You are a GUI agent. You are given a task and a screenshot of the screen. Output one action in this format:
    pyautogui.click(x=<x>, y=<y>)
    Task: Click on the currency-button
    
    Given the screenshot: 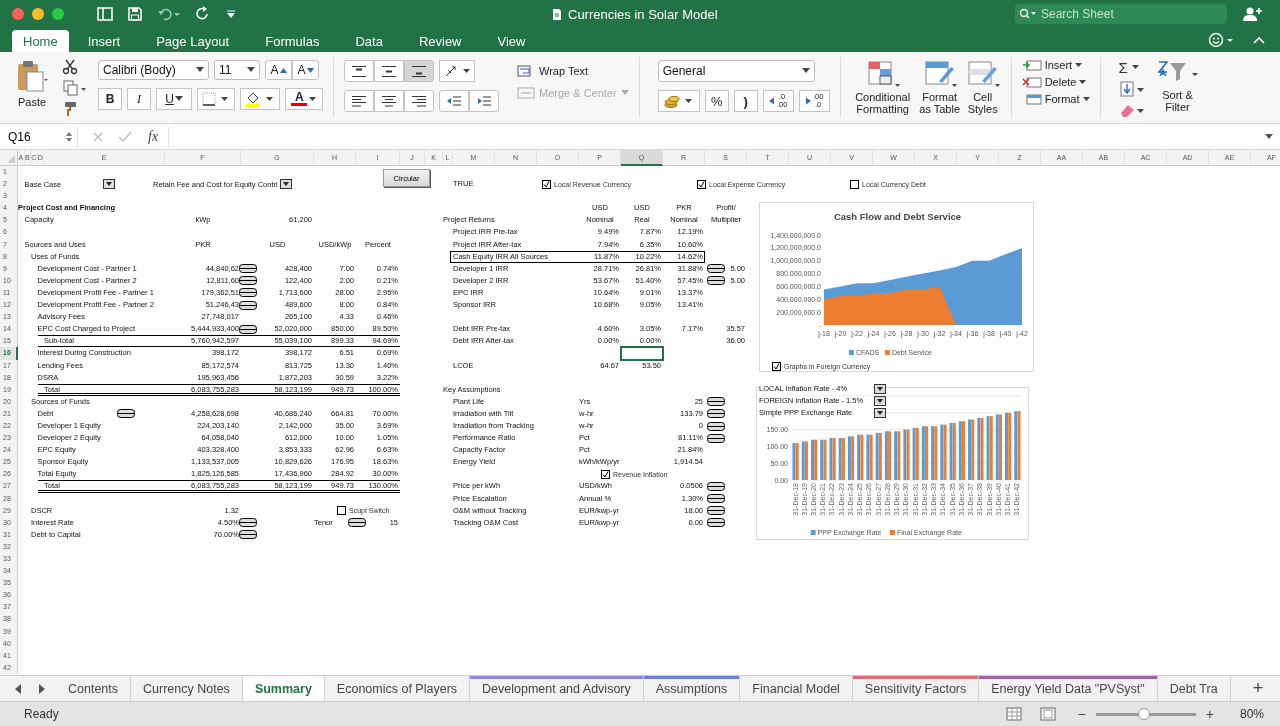 What is the action you would take?
    pyautogui.click(x=678, y=101)
    